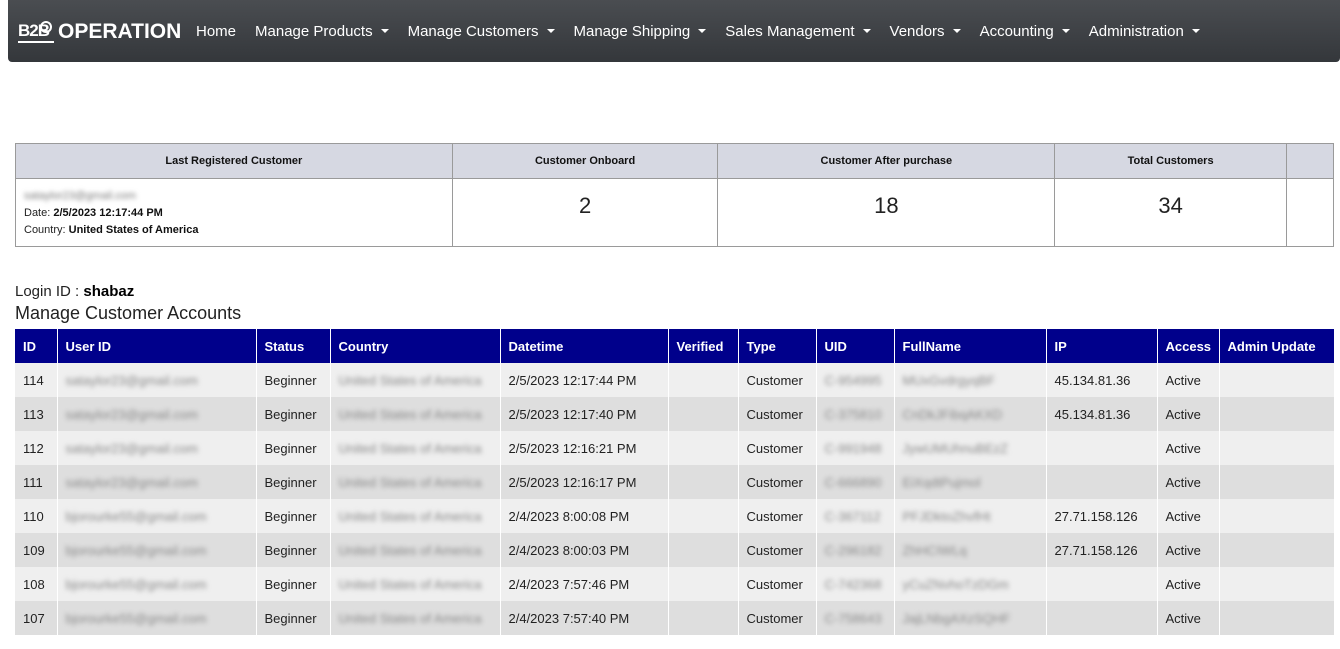  What do you see at coordinates (585, 212) in the screenshot?
I see `customer-onboard-count: 2` at bounding box center [585, 212].